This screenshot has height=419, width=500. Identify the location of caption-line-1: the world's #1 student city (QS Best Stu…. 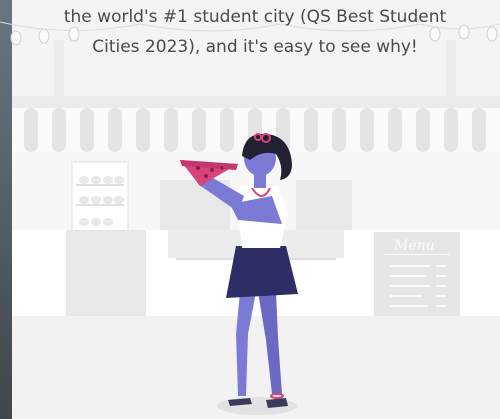
(255, 17).